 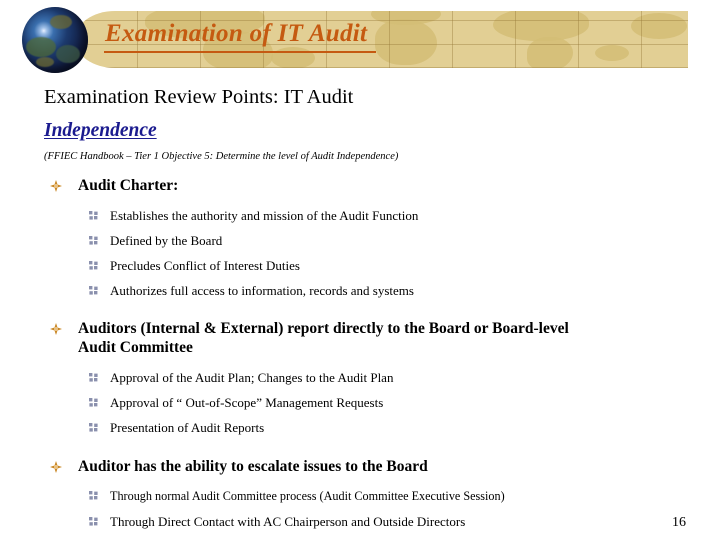 I want to click on bullet-level2: Defined by the Board, so click(x=360, y=240).